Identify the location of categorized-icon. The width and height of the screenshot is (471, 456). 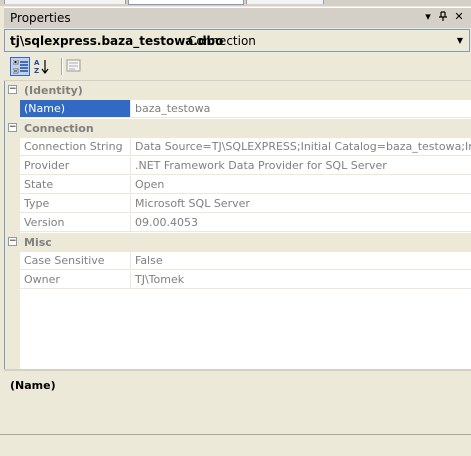
(20, 67).